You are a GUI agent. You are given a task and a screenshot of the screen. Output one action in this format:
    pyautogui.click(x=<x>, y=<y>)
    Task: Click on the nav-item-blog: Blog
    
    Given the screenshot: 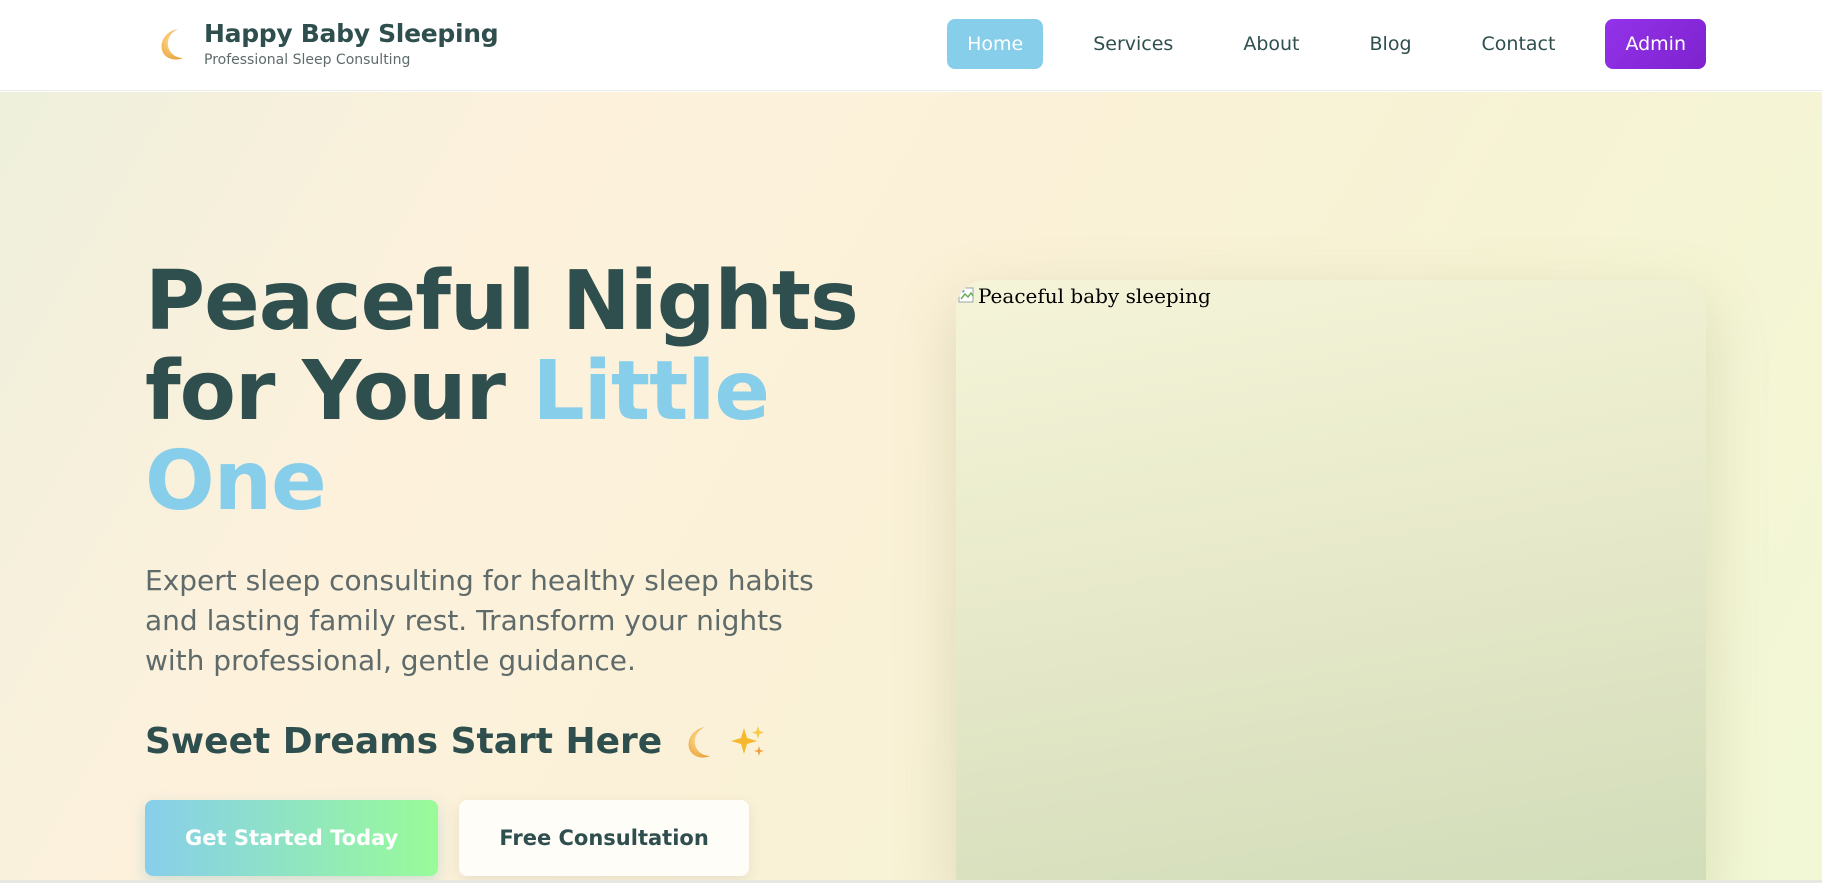 What is the action you would take?
    pyautogui.click(x=1391, y=44)
    